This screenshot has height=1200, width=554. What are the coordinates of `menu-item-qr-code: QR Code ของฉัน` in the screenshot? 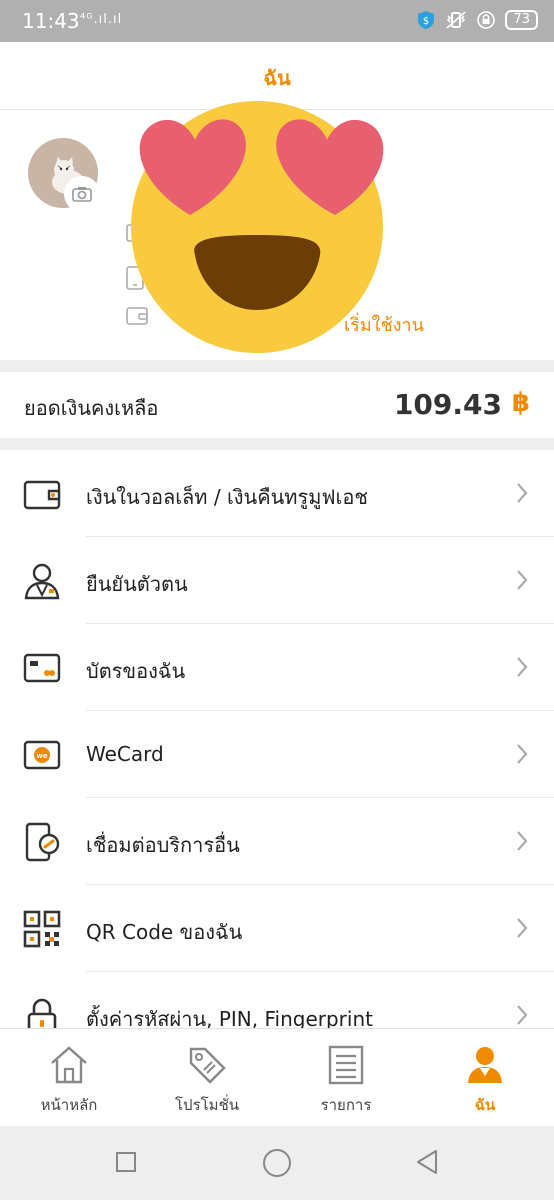 It's located at (277, 928).